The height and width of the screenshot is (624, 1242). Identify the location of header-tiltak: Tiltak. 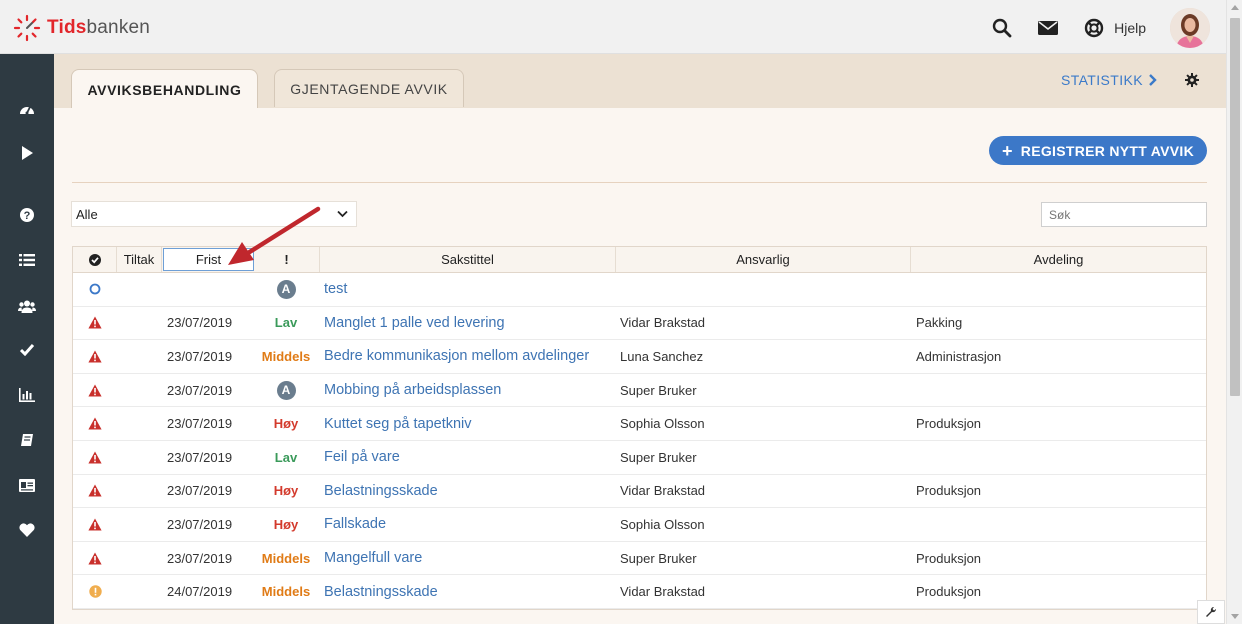
(139, 259).